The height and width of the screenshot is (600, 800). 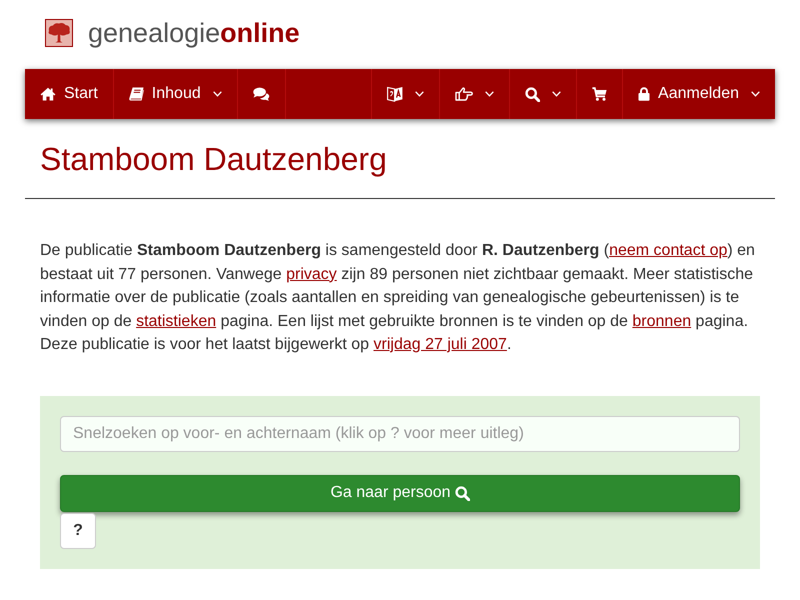 I want to click on site-logo-text: genealogieonline, so click(x=194, y=33).